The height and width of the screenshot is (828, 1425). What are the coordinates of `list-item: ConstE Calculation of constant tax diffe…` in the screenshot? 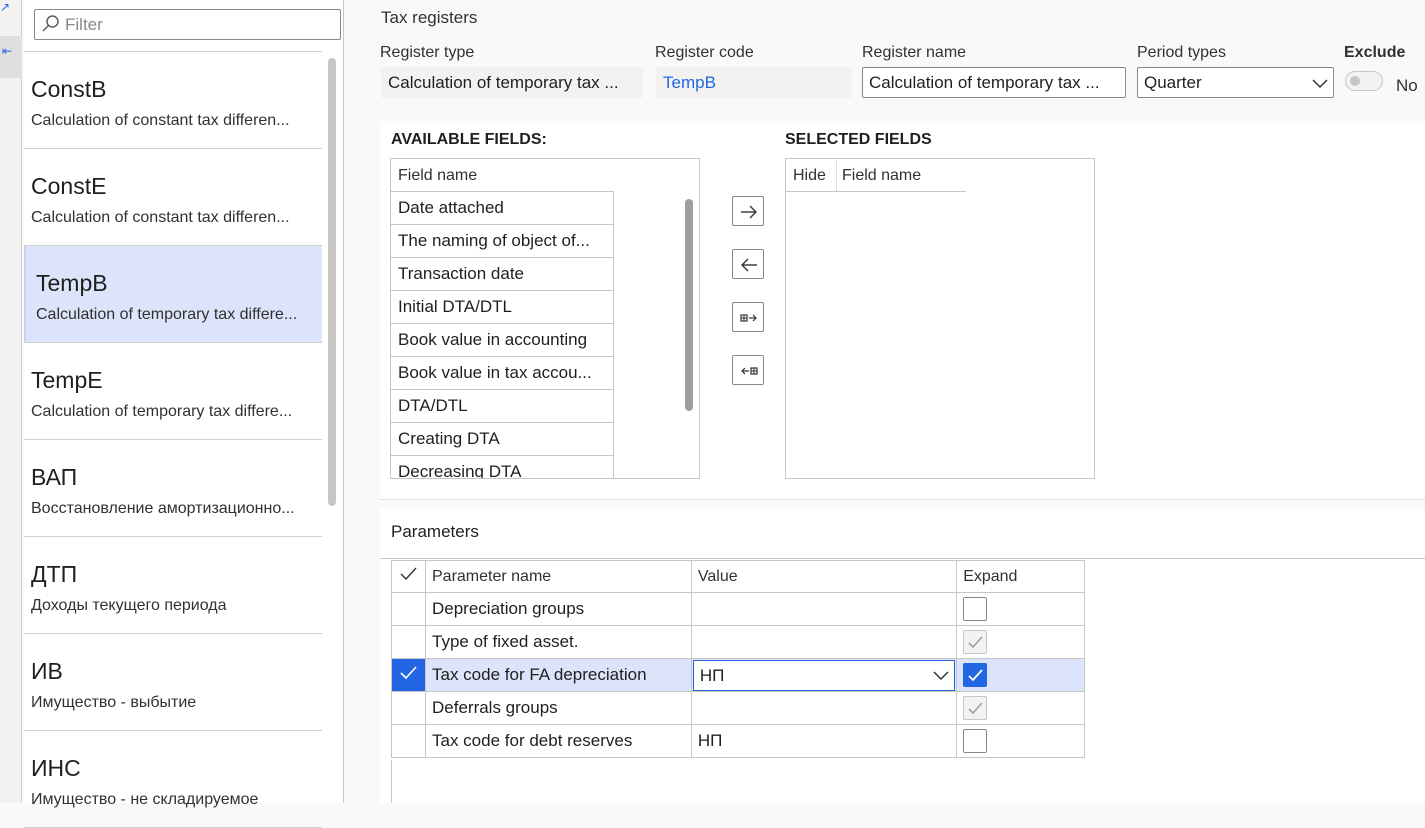 It's located at (173, 197).